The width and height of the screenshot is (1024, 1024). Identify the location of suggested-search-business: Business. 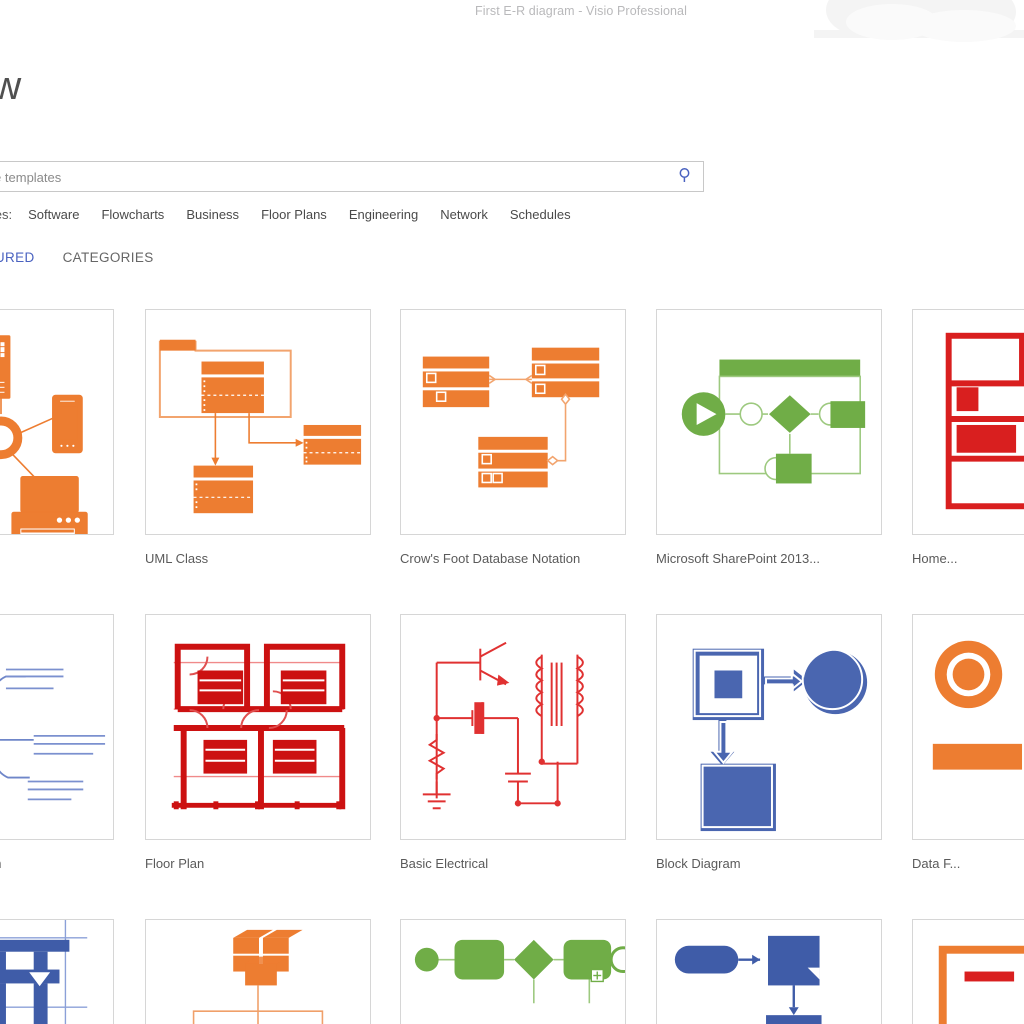
(212, 214).